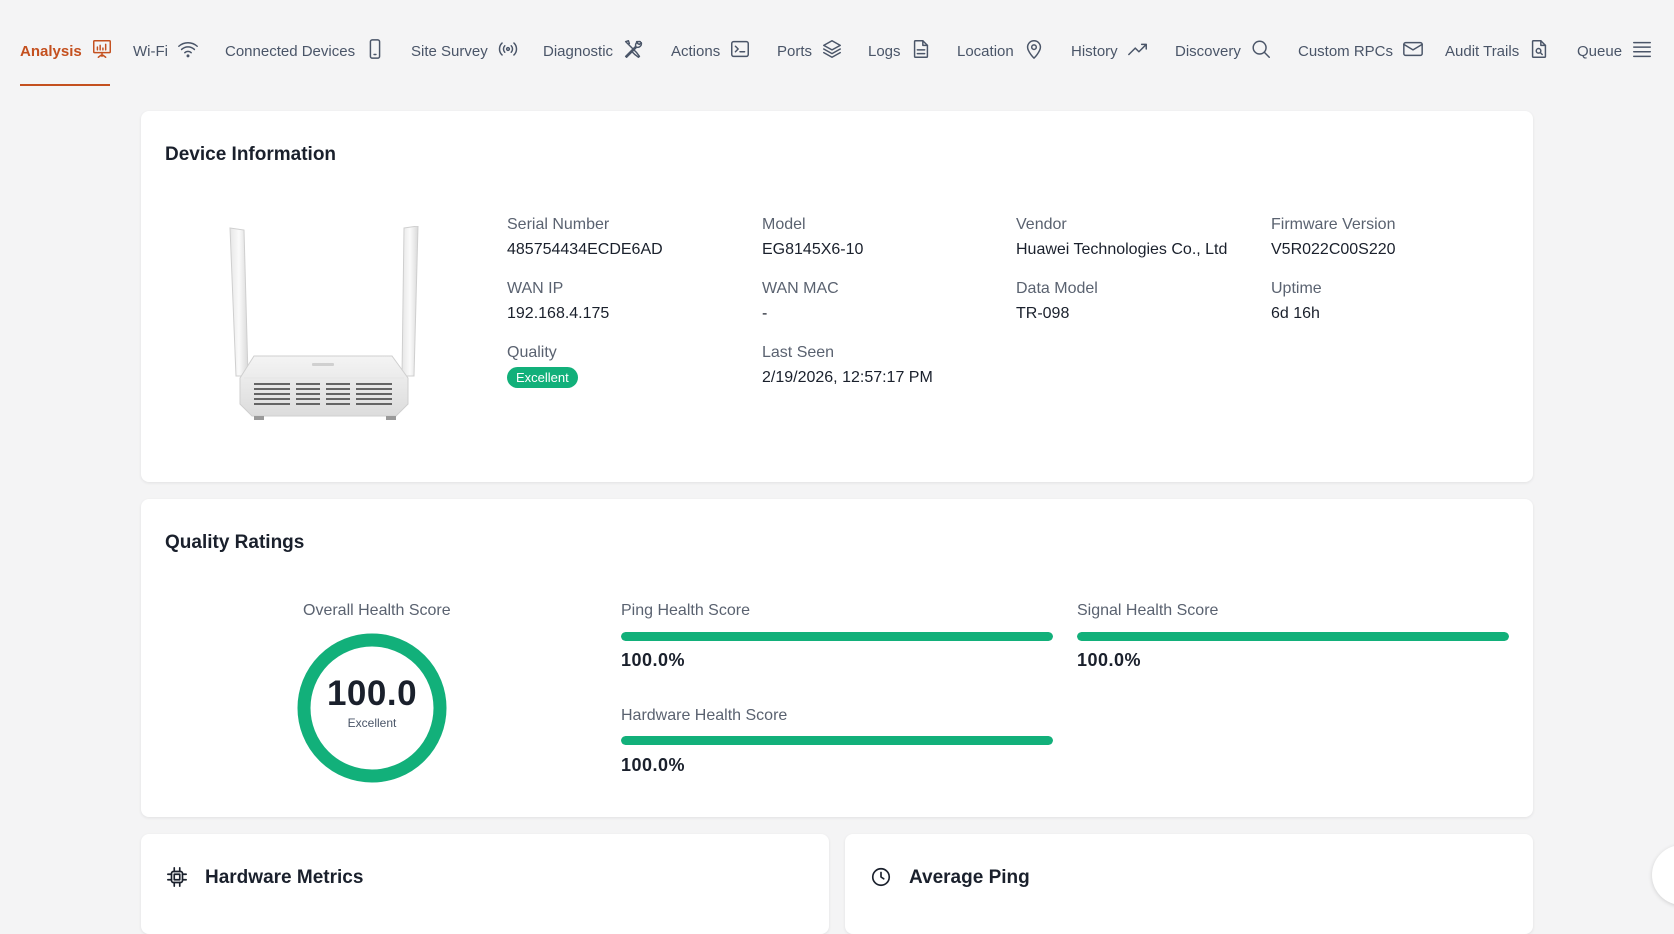 The width and height of the screenshot is (1674, 934). What do you see at coordinates (632, 365) in the screenshot?
I see `quality-field: Quality Excellent` at bounding box center [632, 365].